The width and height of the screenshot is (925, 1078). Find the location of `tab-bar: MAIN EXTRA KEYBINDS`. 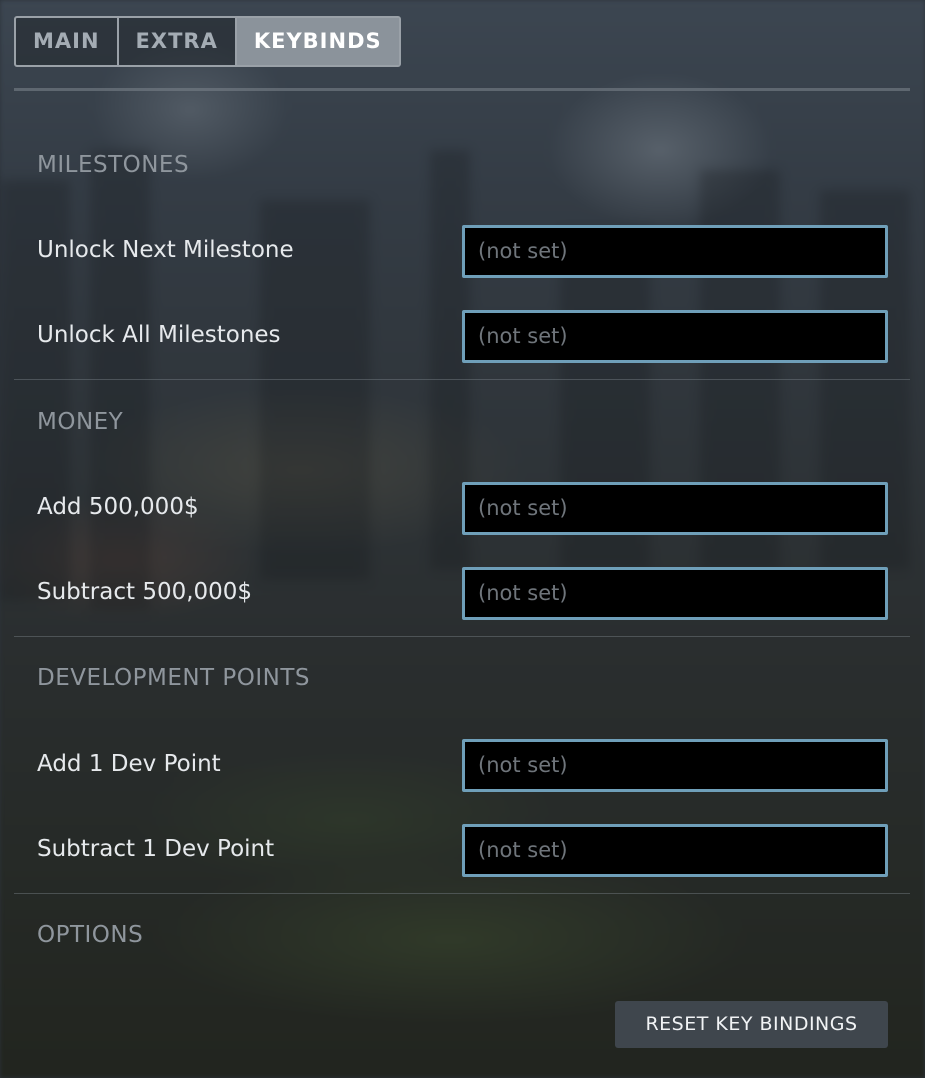

tab-bar: MAIN EXTRA KEYBINDS is located at coordinates (207, 41).